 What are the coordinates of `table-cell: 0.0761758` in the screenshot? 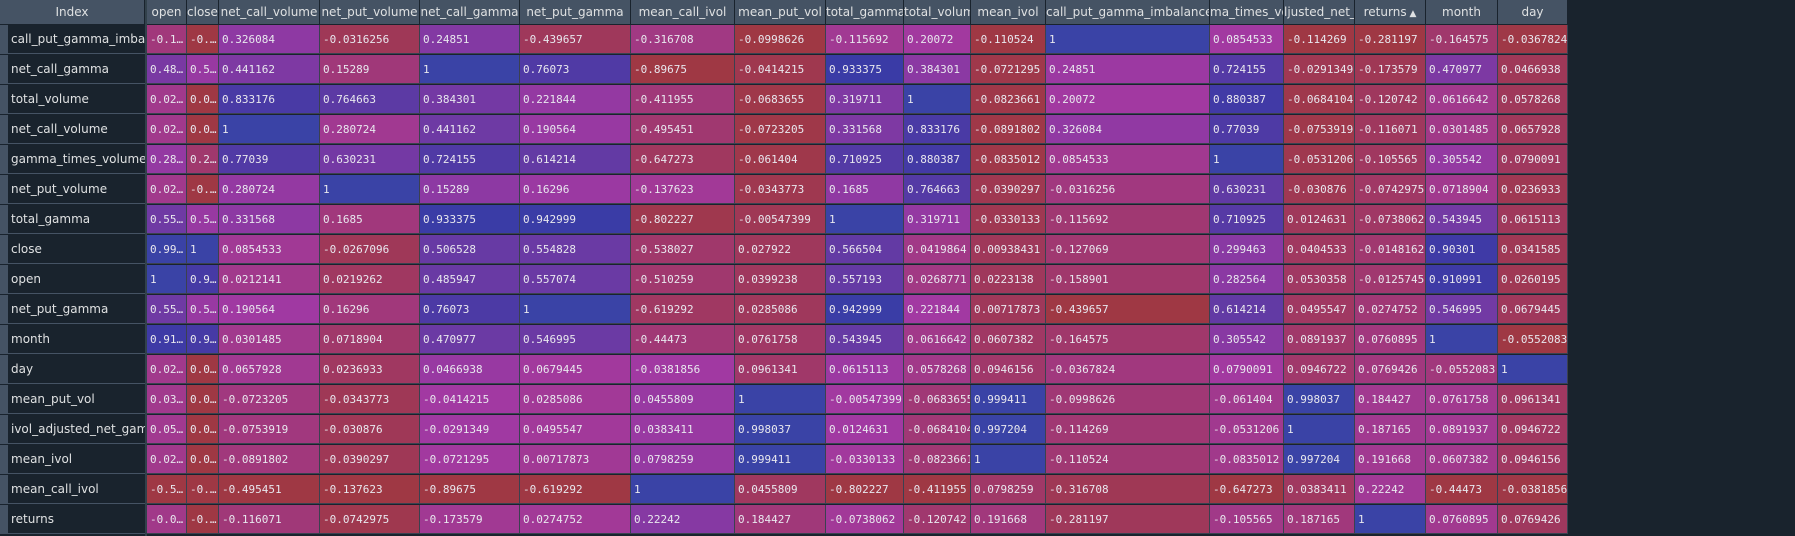 It's located at (780, 339).